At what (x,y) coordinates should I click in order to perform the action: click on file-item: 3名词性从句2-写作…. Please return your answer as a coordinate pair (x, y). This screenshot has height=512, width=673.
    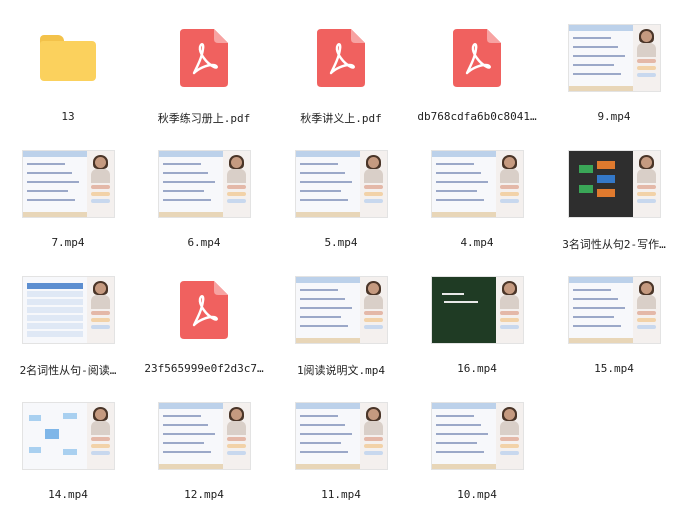
    Looking at the image, I should click on (609, 198).